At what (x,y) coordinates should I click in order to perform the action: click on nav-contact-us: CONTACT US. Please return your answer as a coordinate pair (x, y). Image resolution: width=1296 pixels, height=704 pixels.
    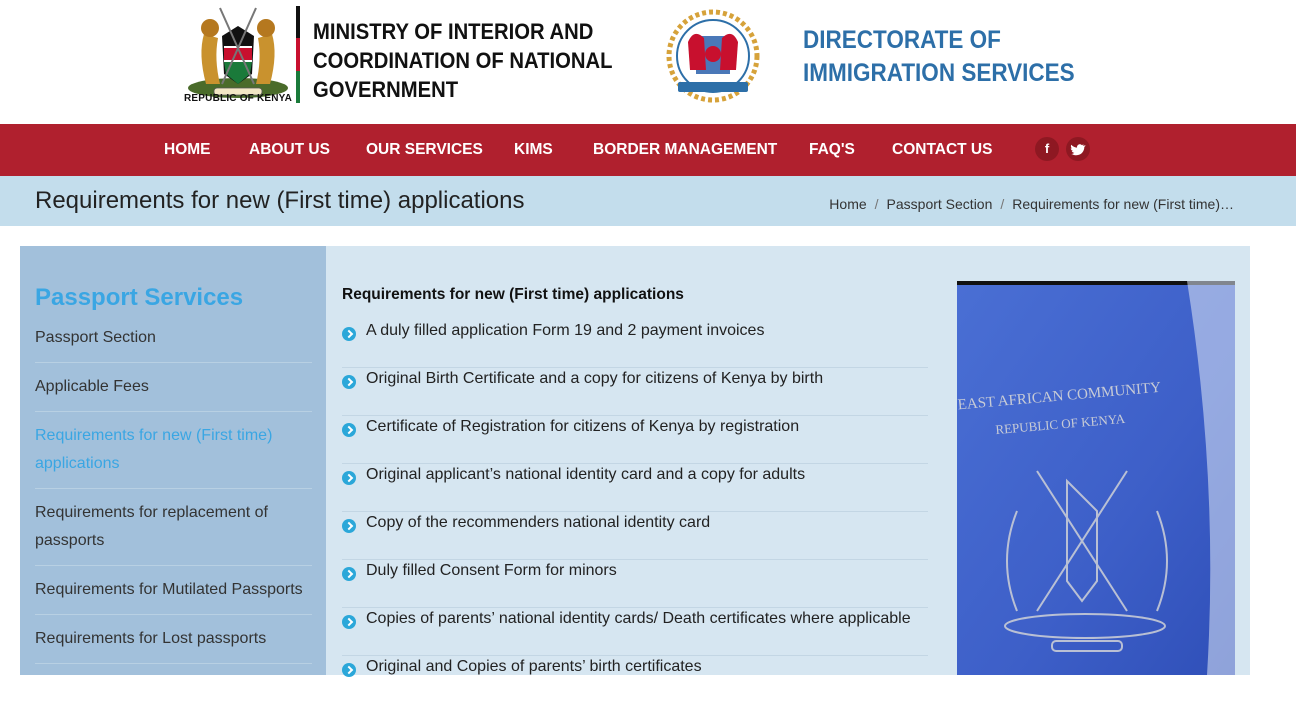
    Looking at the image, I should click on (942, 150).